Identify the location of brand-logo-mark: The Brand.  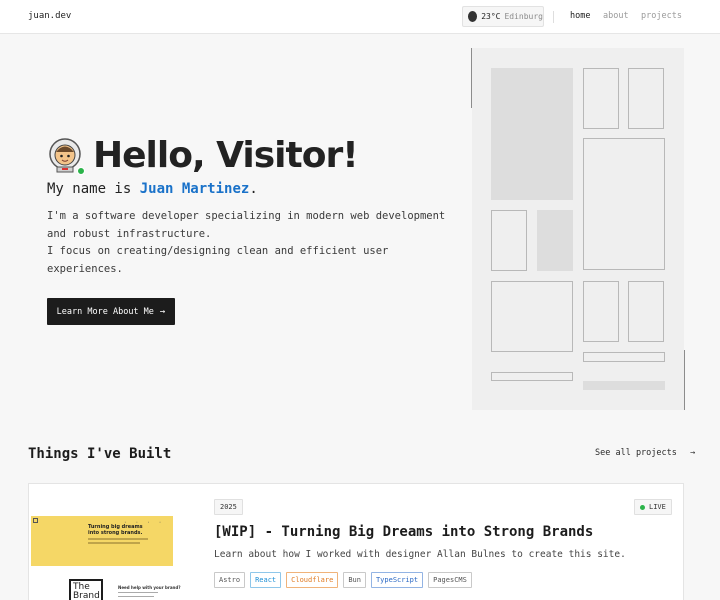
(86, 589).